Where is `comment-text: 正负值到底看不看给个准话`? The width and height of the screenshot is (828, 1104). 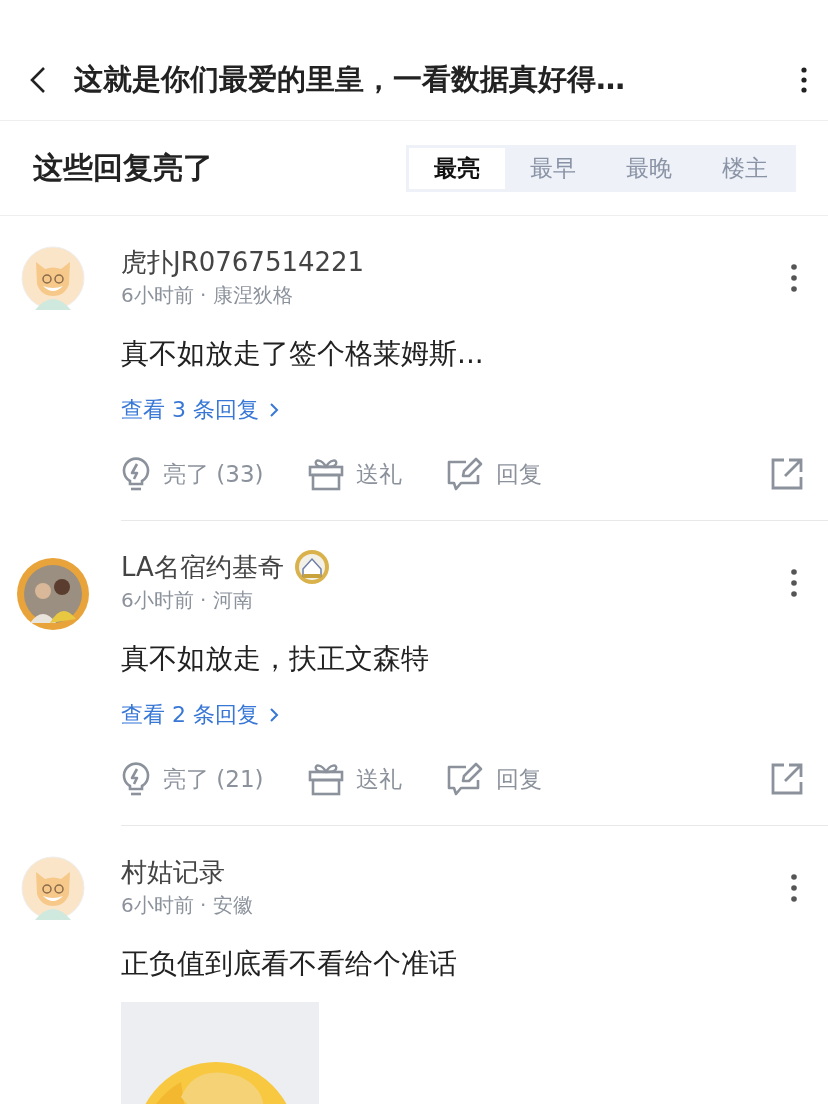
comment-text: 正负值到底看不看给个准话 is located at coordinates (289, 964).